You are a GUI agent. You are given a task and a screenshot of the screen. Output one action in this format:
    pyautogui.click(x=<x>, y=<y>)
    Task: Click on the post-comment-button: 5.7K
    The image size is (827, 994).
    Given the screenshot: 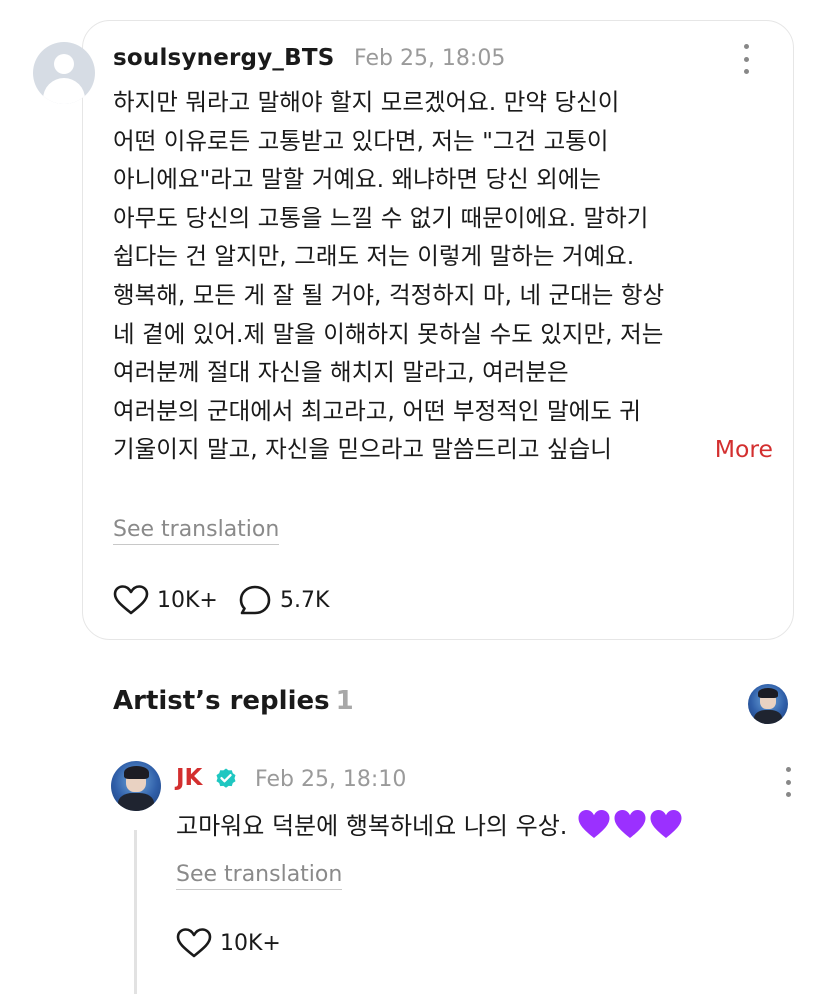 What is the action you would take?
    pyautogui.click(x=283, y=600)
    